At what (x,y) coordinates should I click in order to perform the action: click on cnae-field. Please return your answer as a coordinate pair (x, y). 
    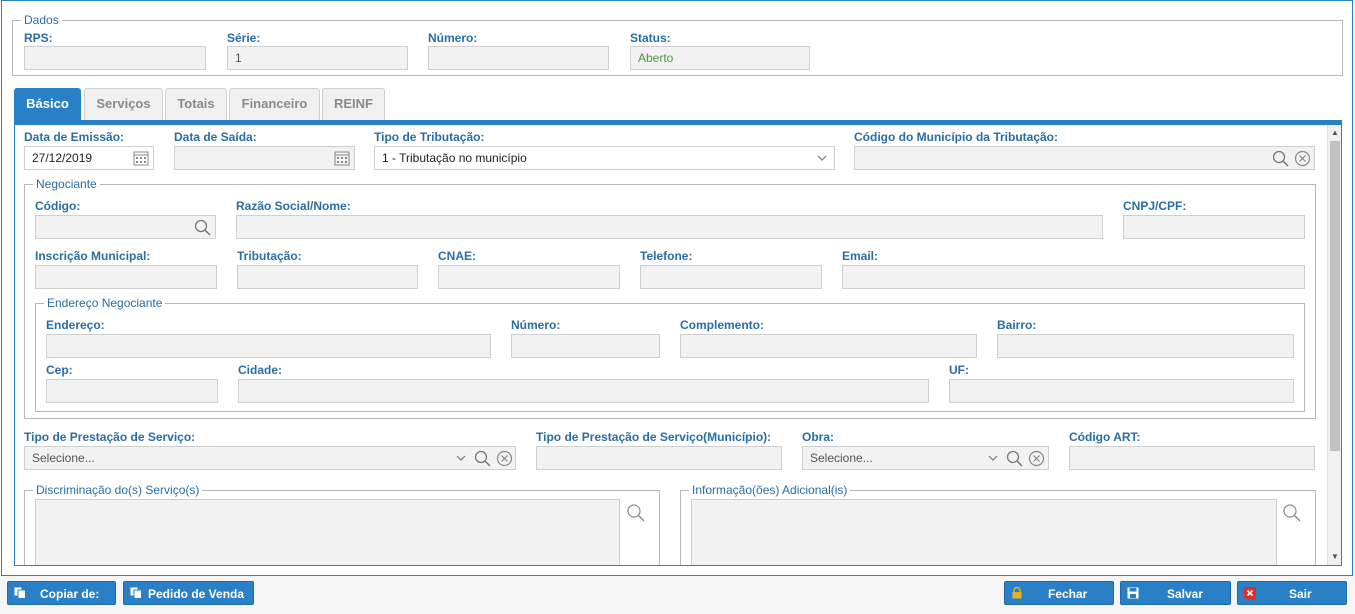
    Looking at the image, I should click on (529, 277).